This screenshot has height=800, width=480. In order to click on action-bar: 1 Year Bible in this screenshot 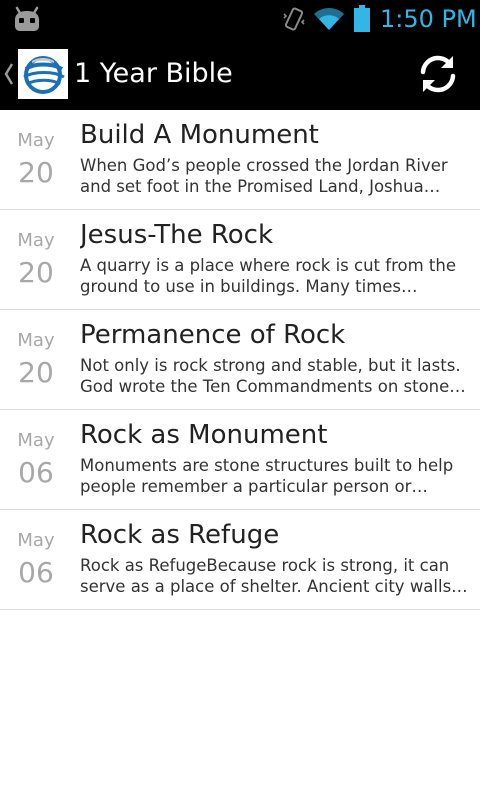, I will do `click(240, 74)`.